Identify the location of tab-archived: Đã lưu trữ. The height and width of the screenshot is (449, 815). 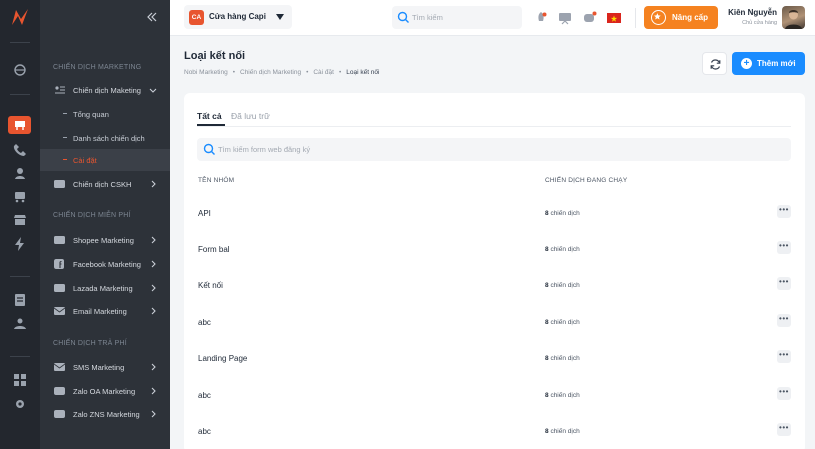
(250, 116).